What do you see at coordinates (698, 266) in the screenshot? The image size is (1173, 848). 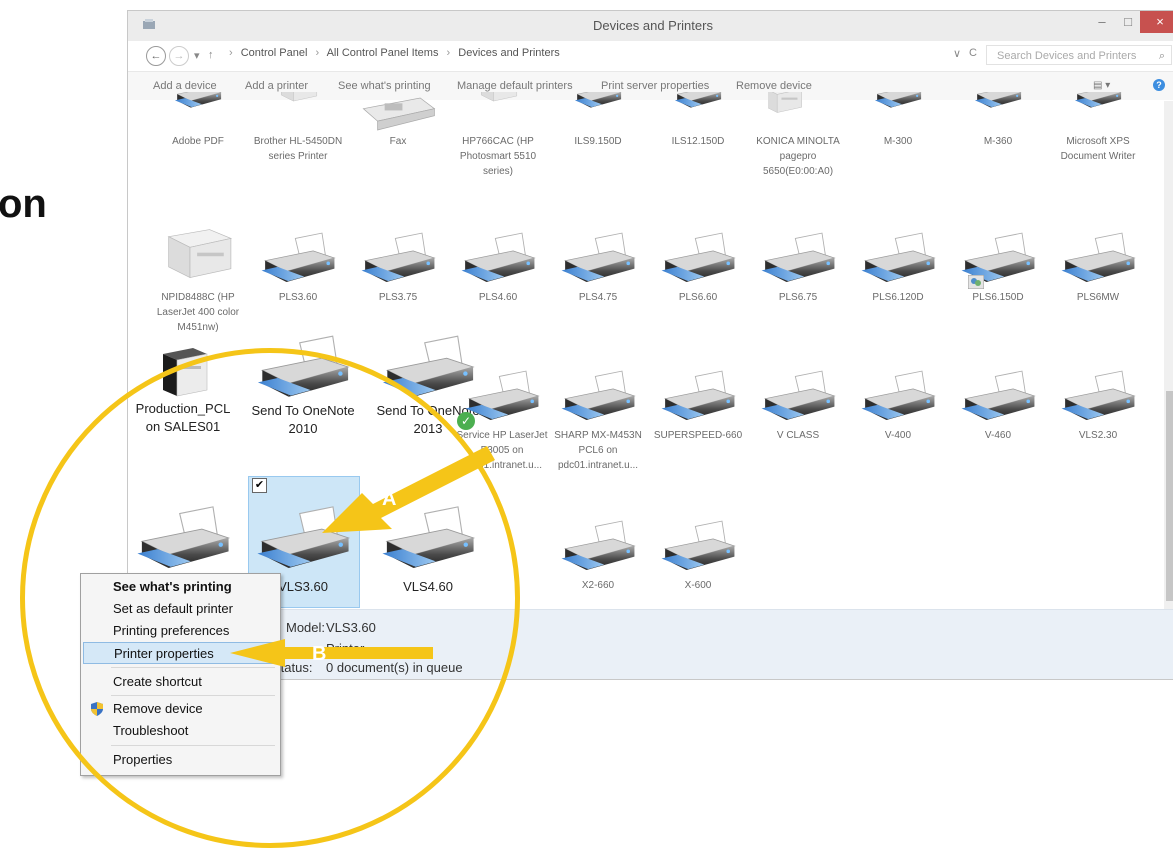 I see `device-pls6-60: PLS6.60` at bounding box center [698, 266].